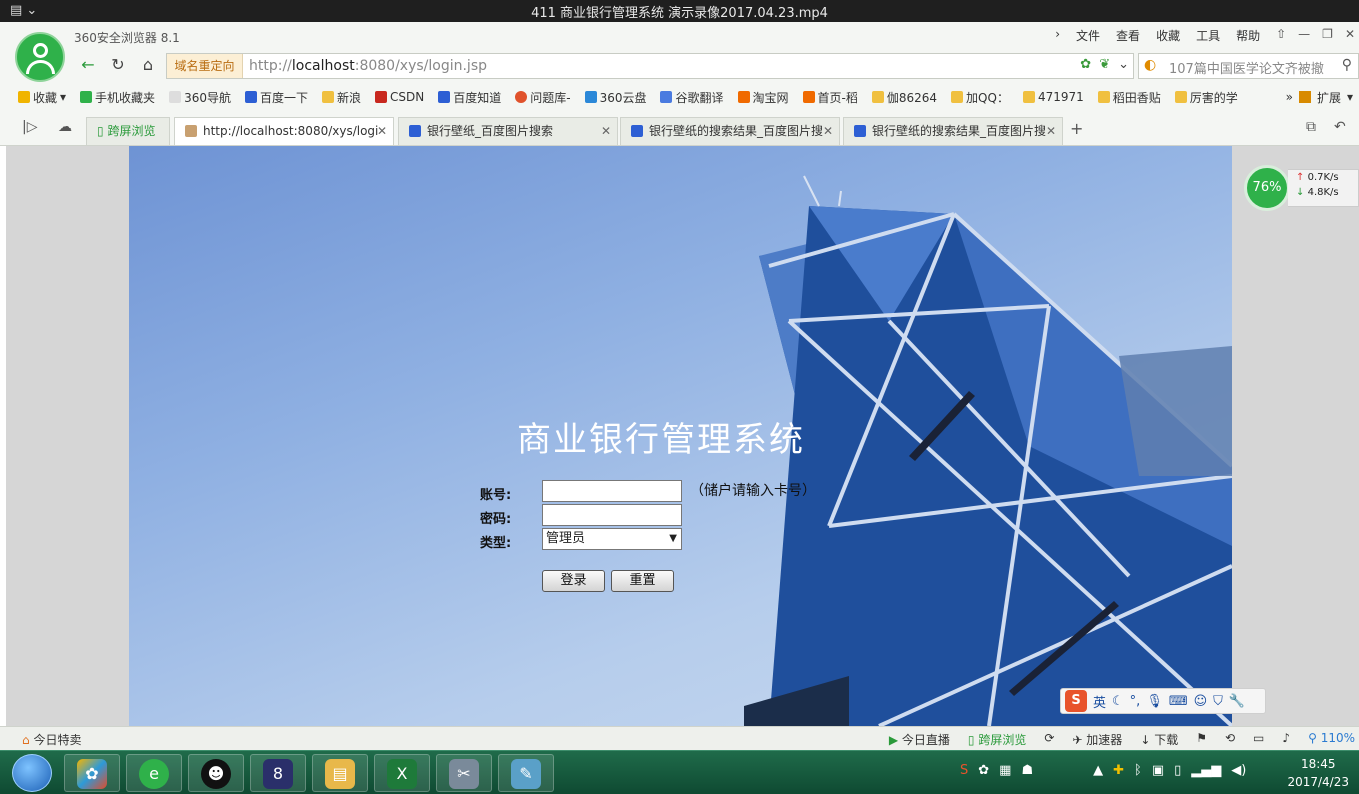  What do you see at coordinates (278, 773) in the screenshot?
I see `taskbar-app-eclipse: 8` at bounding box center [278, 773].